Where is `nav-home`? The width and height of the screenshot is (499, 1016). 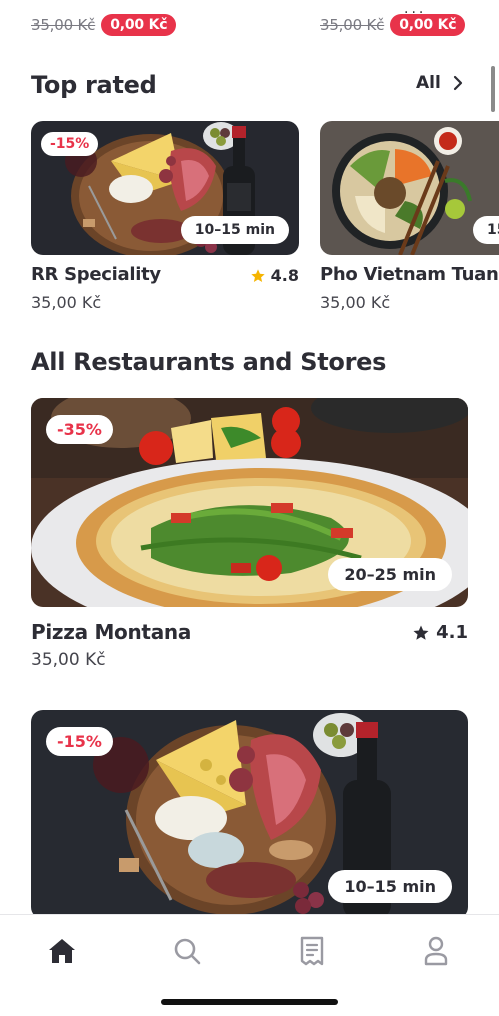 nav-home is located at coordinates (62, 951).